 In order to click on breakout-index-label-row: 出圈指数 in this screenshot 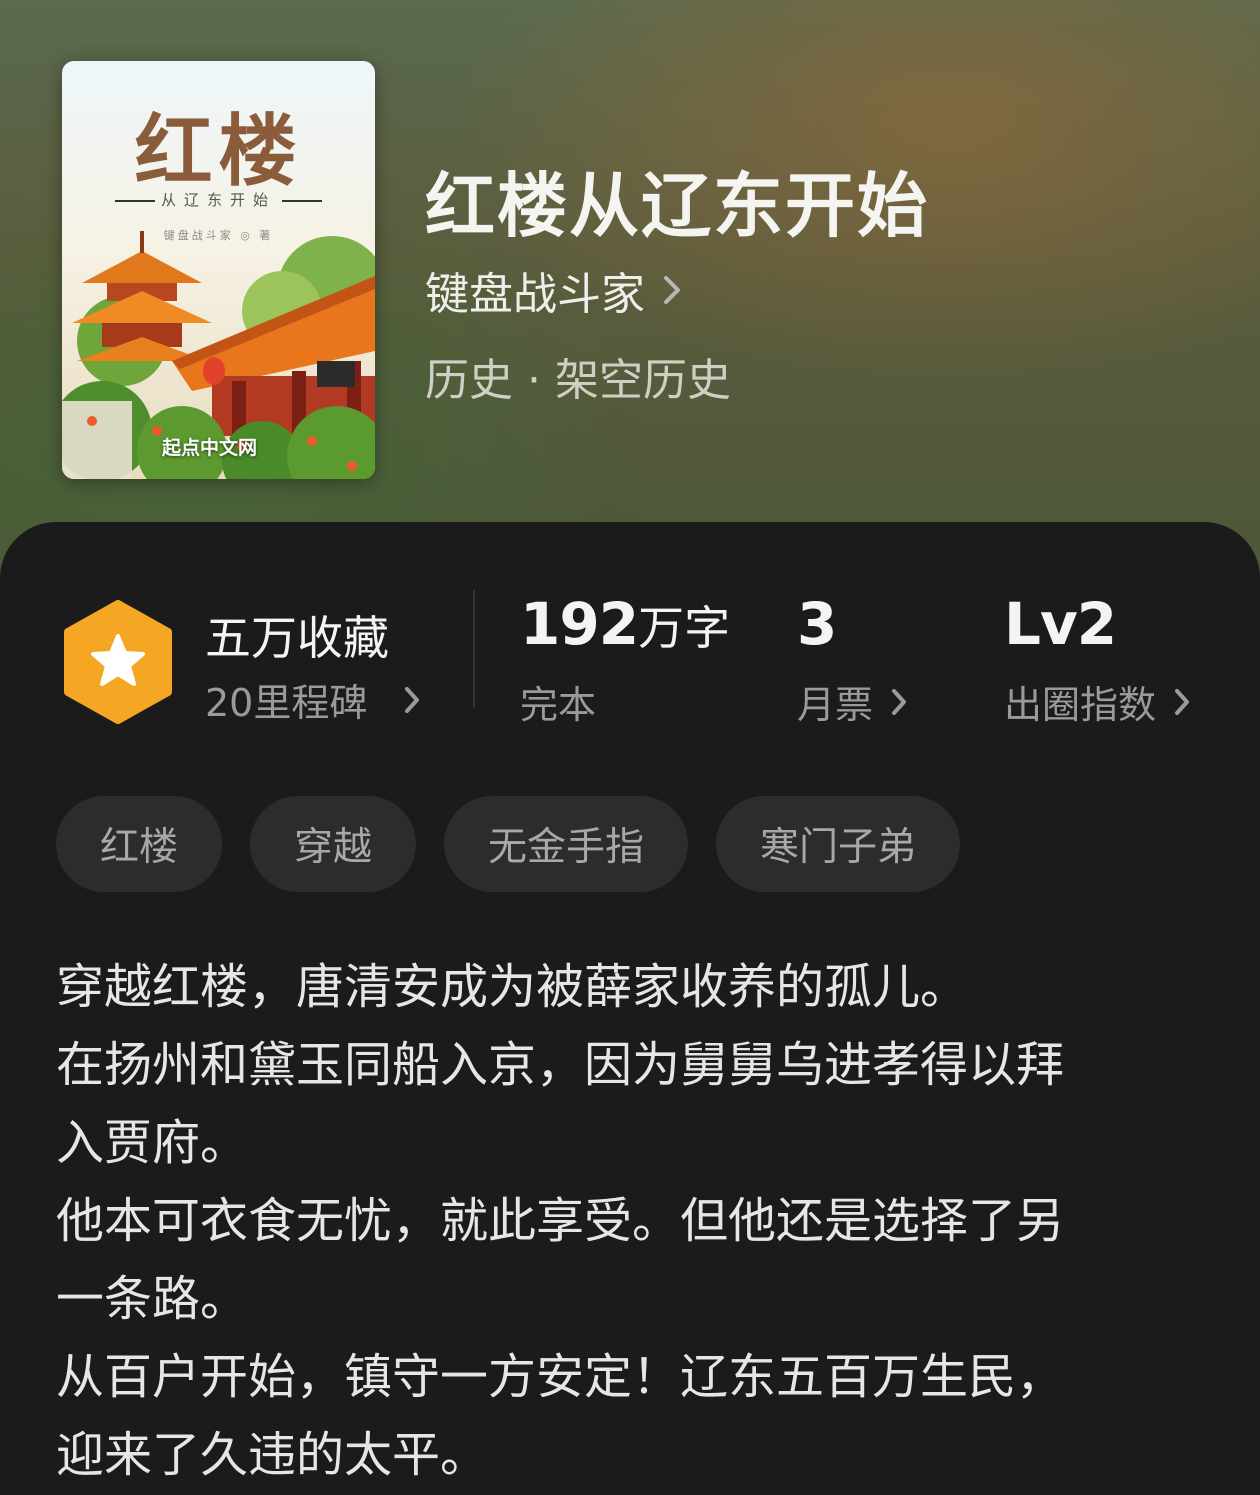, I will do `click(1099, 701)`.